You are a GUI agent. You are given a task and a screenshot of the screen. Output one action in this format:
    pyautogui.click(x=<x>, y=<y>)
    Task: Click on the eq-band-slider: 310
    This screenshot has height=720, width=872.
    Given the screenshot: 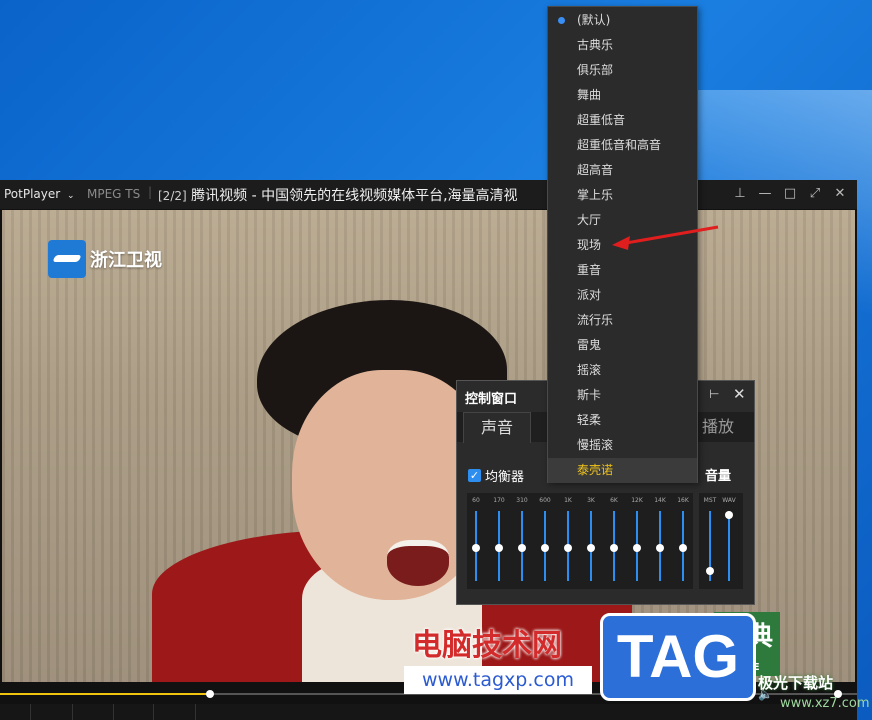 What is the action you would take?
    pyautogui.click(x=522, y=541)
    